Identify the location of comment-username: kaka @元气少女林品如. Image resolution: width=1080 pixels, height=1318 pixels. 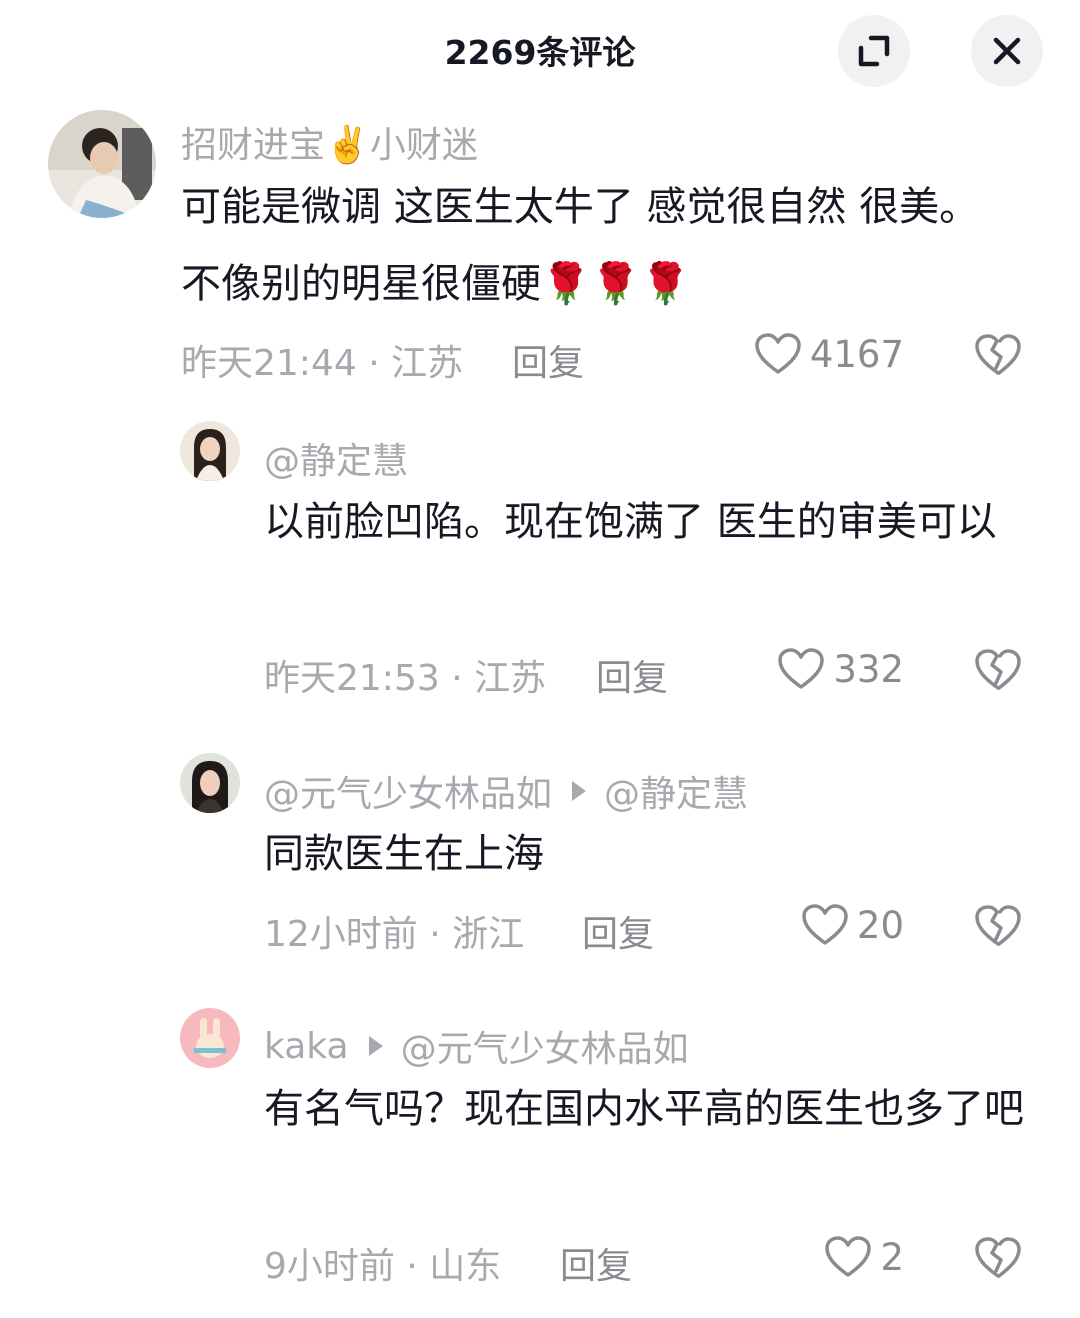
(476, 1046).